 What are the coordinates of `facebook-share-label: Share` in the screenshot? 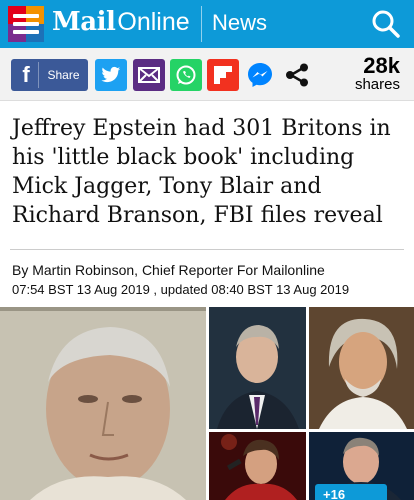 It's located at (63, 75).